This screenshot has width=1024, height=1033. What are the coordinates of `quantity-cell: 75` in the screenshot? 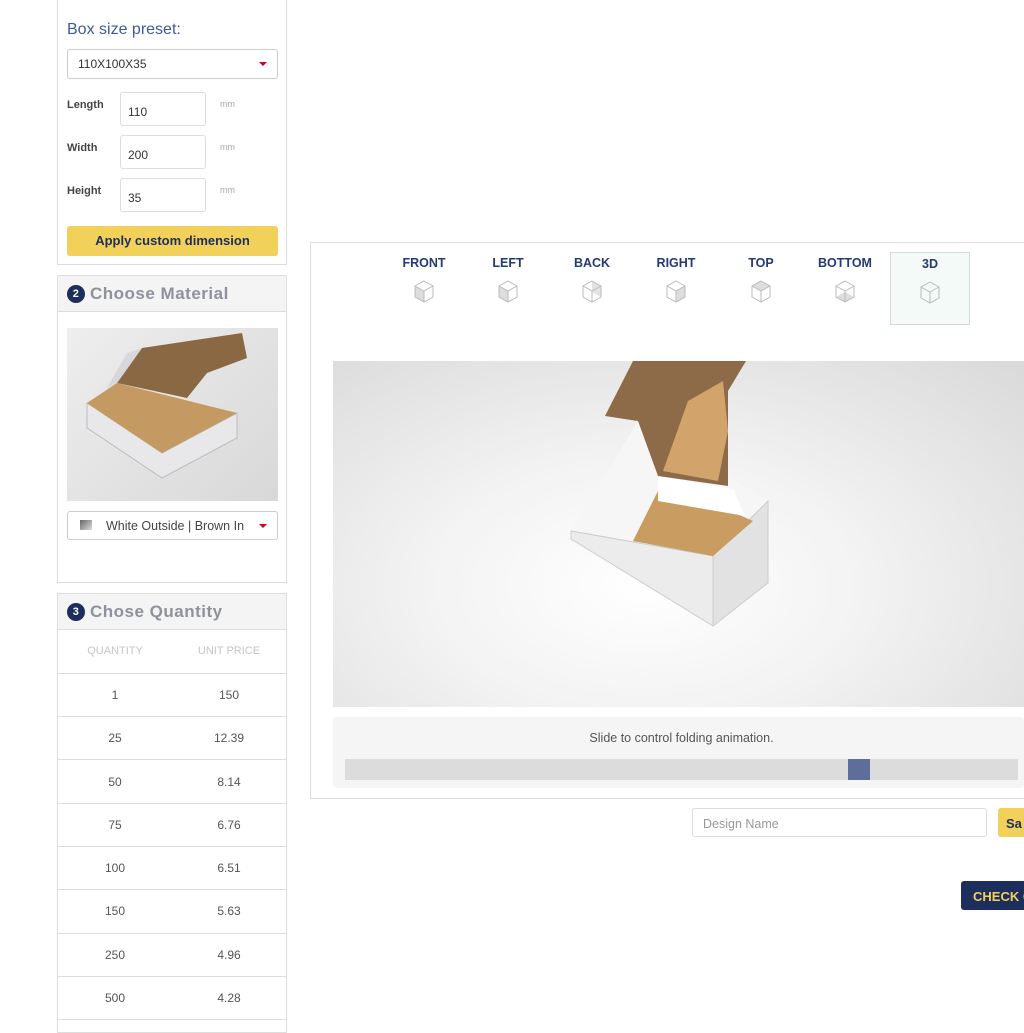 It's located at (115, 825).